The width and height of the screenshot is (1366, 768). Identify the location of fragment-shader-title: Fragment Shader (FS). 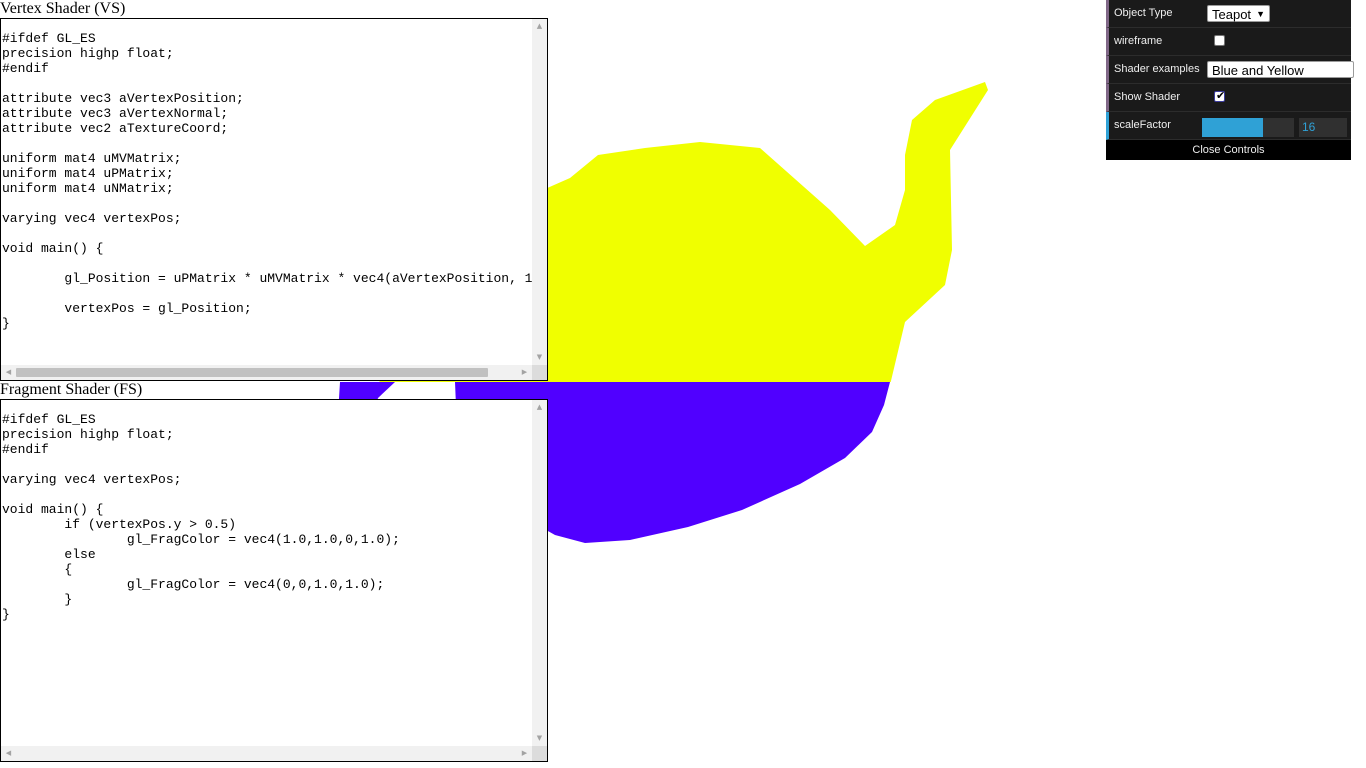
(71, 389).